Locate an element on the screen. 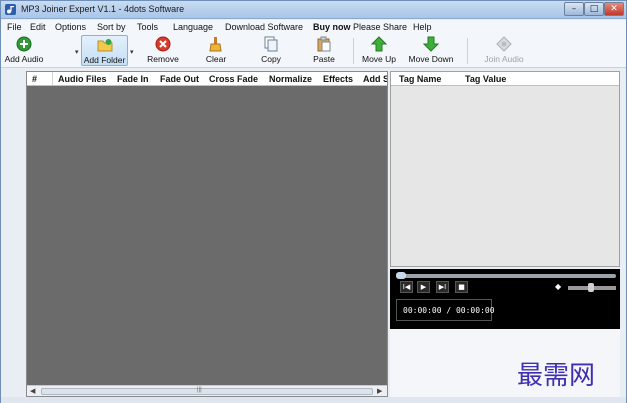 Image resolution: width=627 pixels, height=403 pixels. copy-icon is located at coordinates (271, 44).